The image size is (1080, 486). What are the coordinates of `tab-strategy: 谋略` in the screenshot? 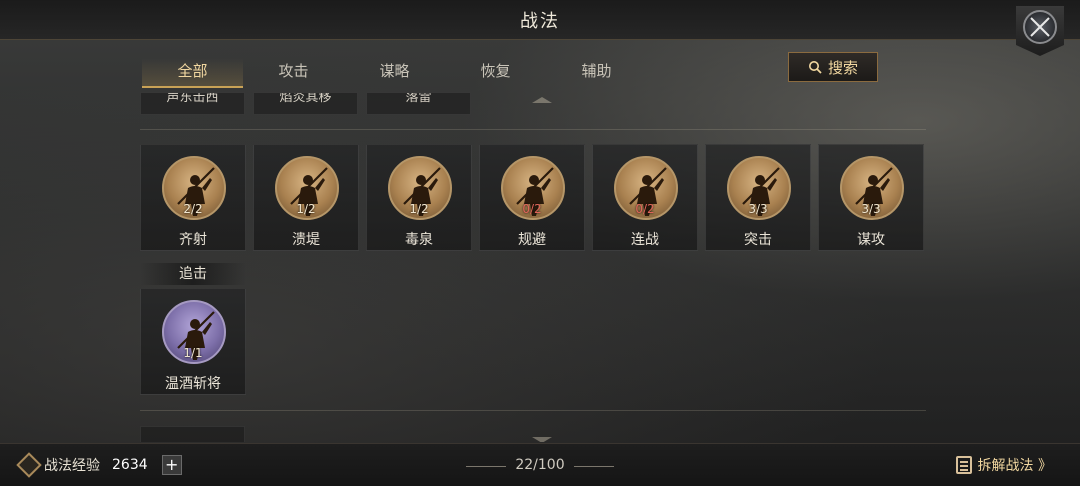 It's located at (394, 73).